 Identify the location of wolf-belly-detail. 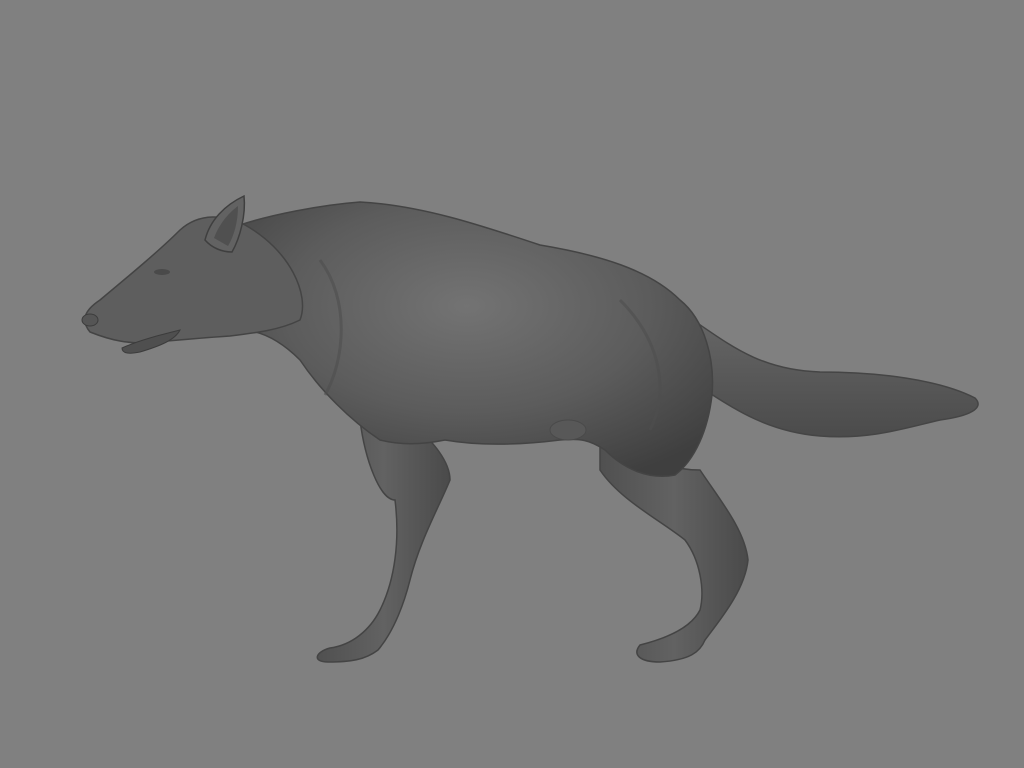
(568, 430).